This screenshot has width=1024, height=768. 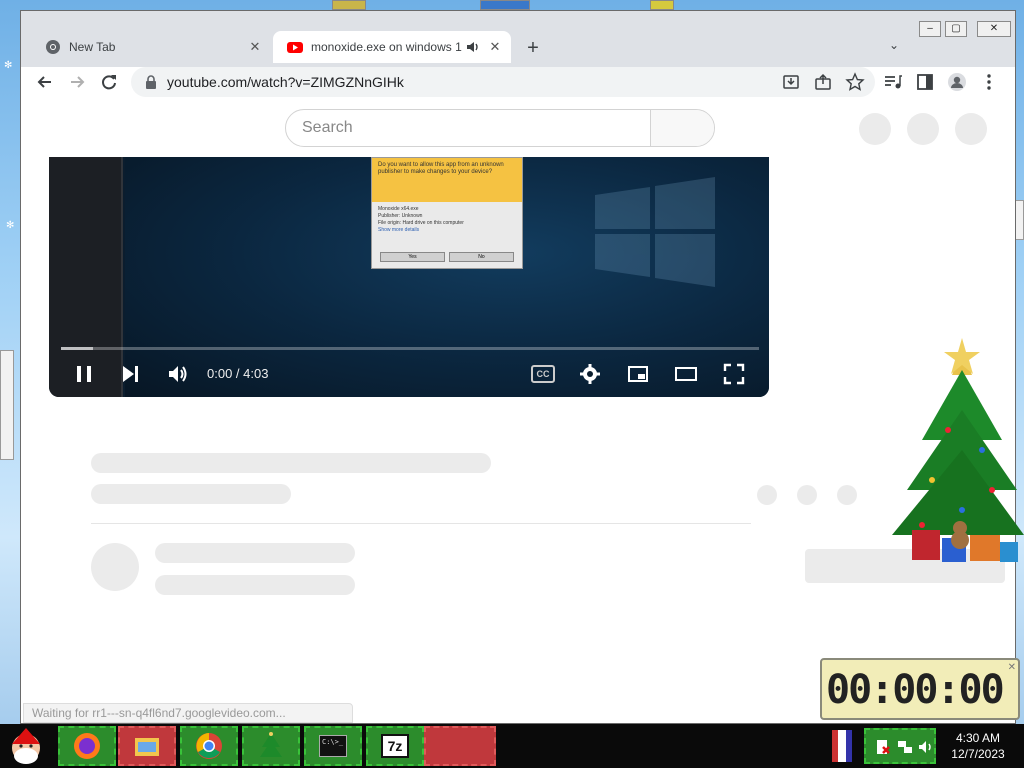 I want to click on channel-avatar-placeholder, so click(x=115, y=567).